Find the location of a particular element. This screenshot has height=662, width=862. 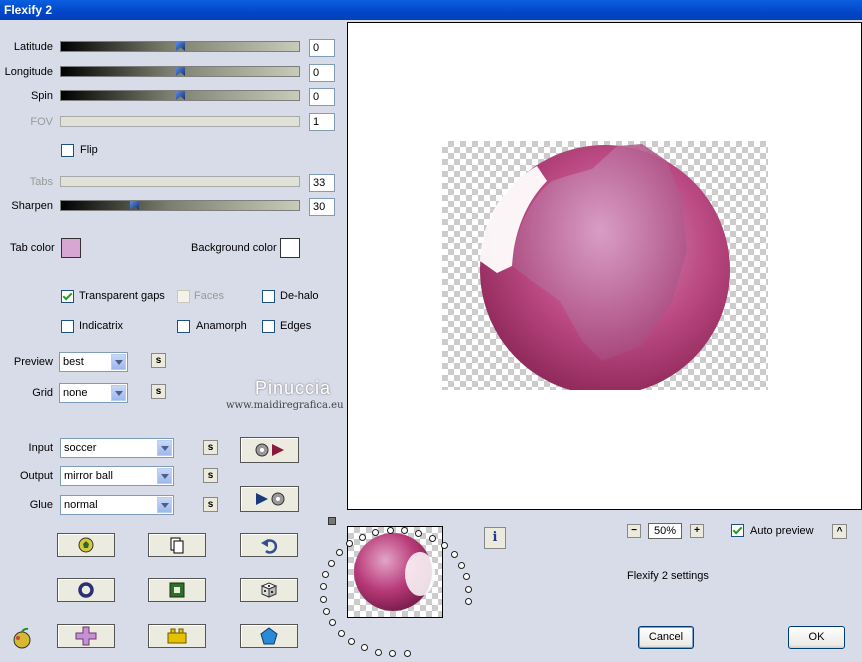

play-forward-button is located at coordinates (269, 450).